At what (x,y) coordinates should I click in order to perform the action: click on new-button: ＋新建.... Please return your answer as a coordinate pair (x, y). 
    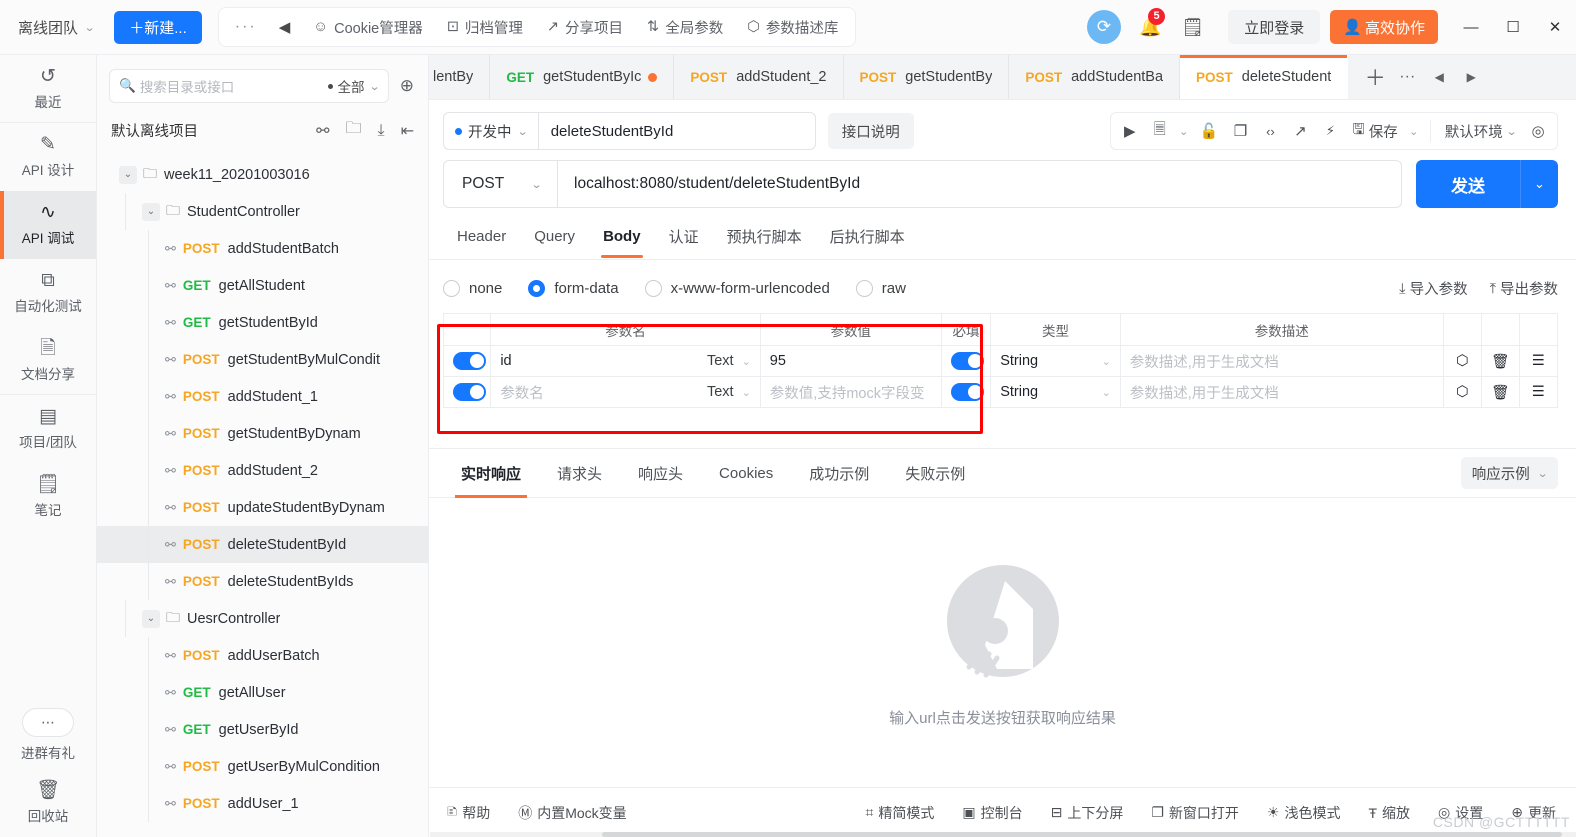
    Looking at the image, I should click on (158, 27).